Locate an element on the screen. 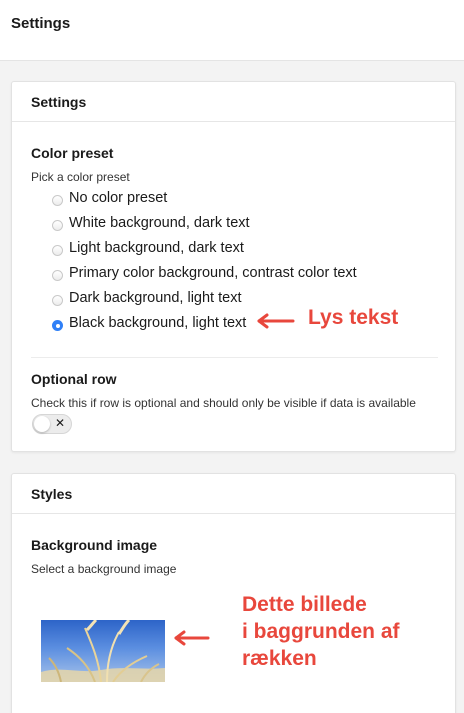 This screenshot has height=713, width=464. radio-option-no-preset: No color preset is located at coordinates (109, 198).